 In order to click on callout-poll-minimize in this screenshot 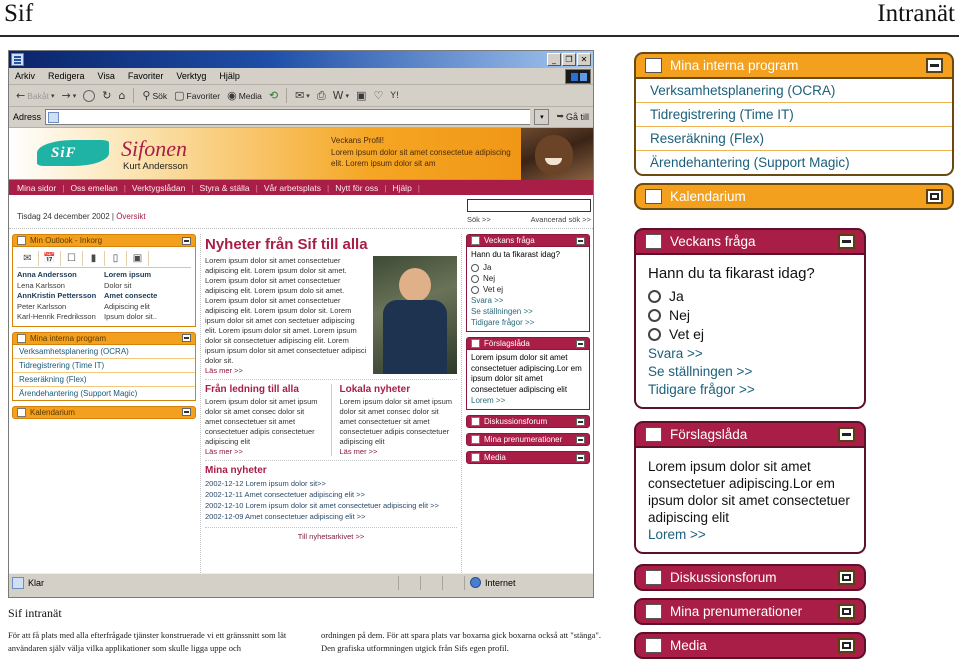, I will do `click(846, 241)`.